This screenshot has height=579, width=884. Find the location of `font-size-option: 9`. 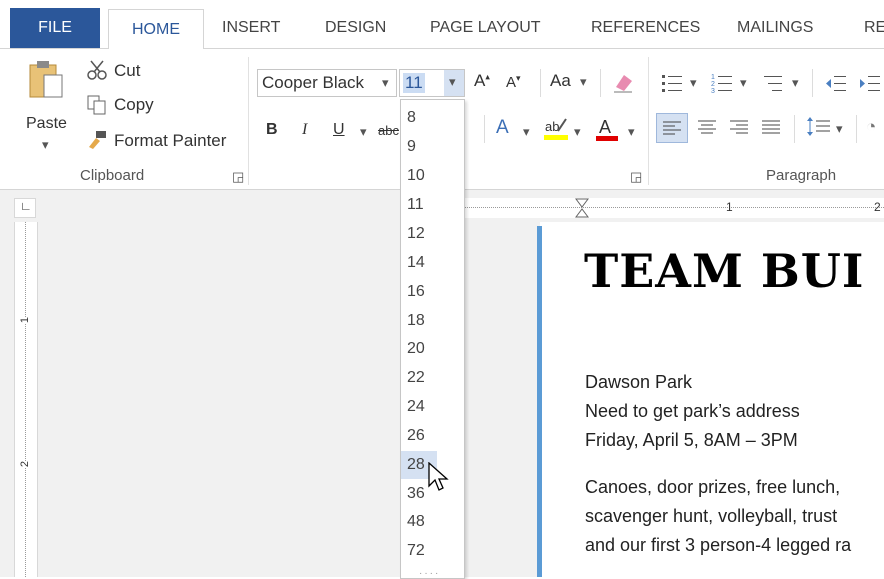

font-size-option: 9 is located at coordinates (432, 147).